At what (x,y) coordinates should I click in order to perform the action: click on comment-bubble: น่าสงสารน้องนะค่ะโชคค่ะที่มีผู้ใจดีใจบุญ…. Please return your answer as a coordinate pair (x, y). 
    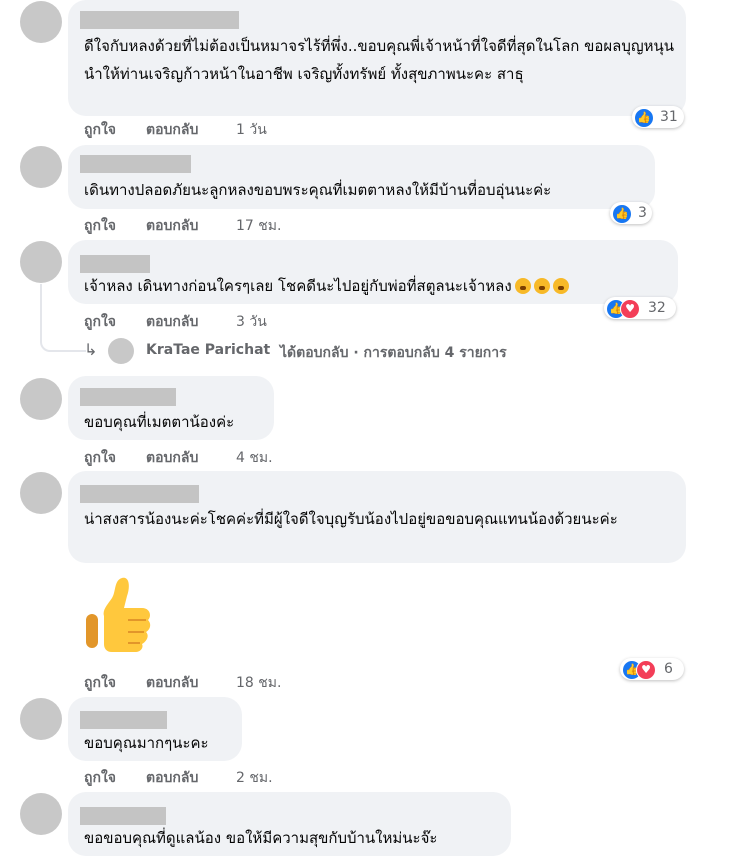
    Looking at the image, I should click on (377, 517).